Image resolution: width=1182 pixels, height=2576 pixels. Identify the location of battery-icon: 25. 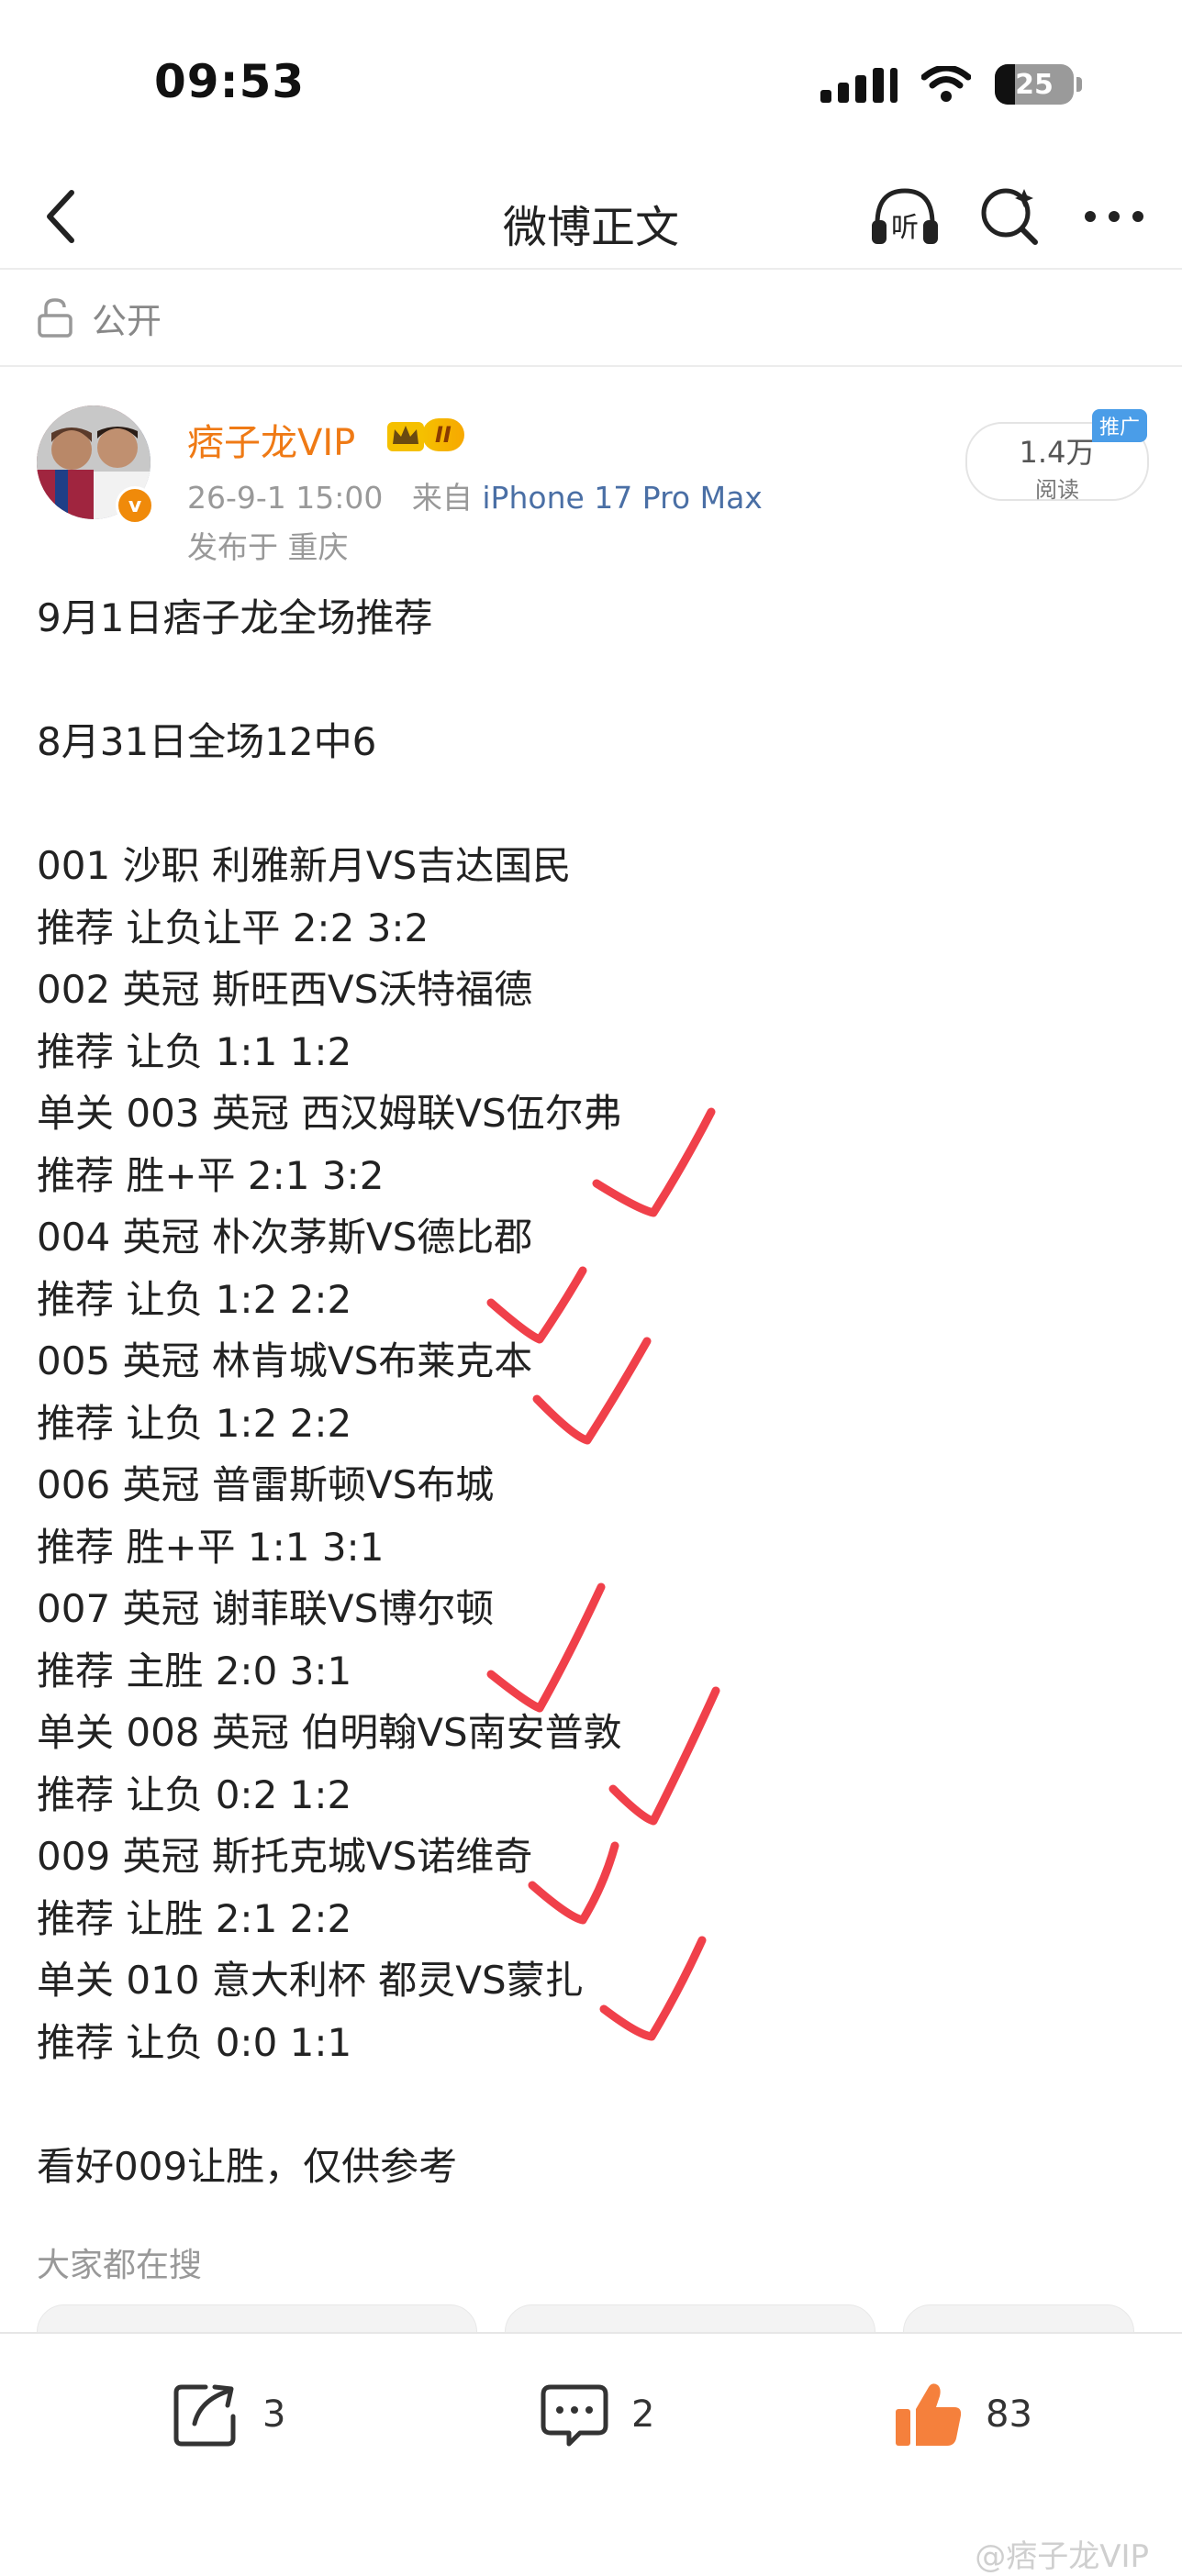
(1038, 84).